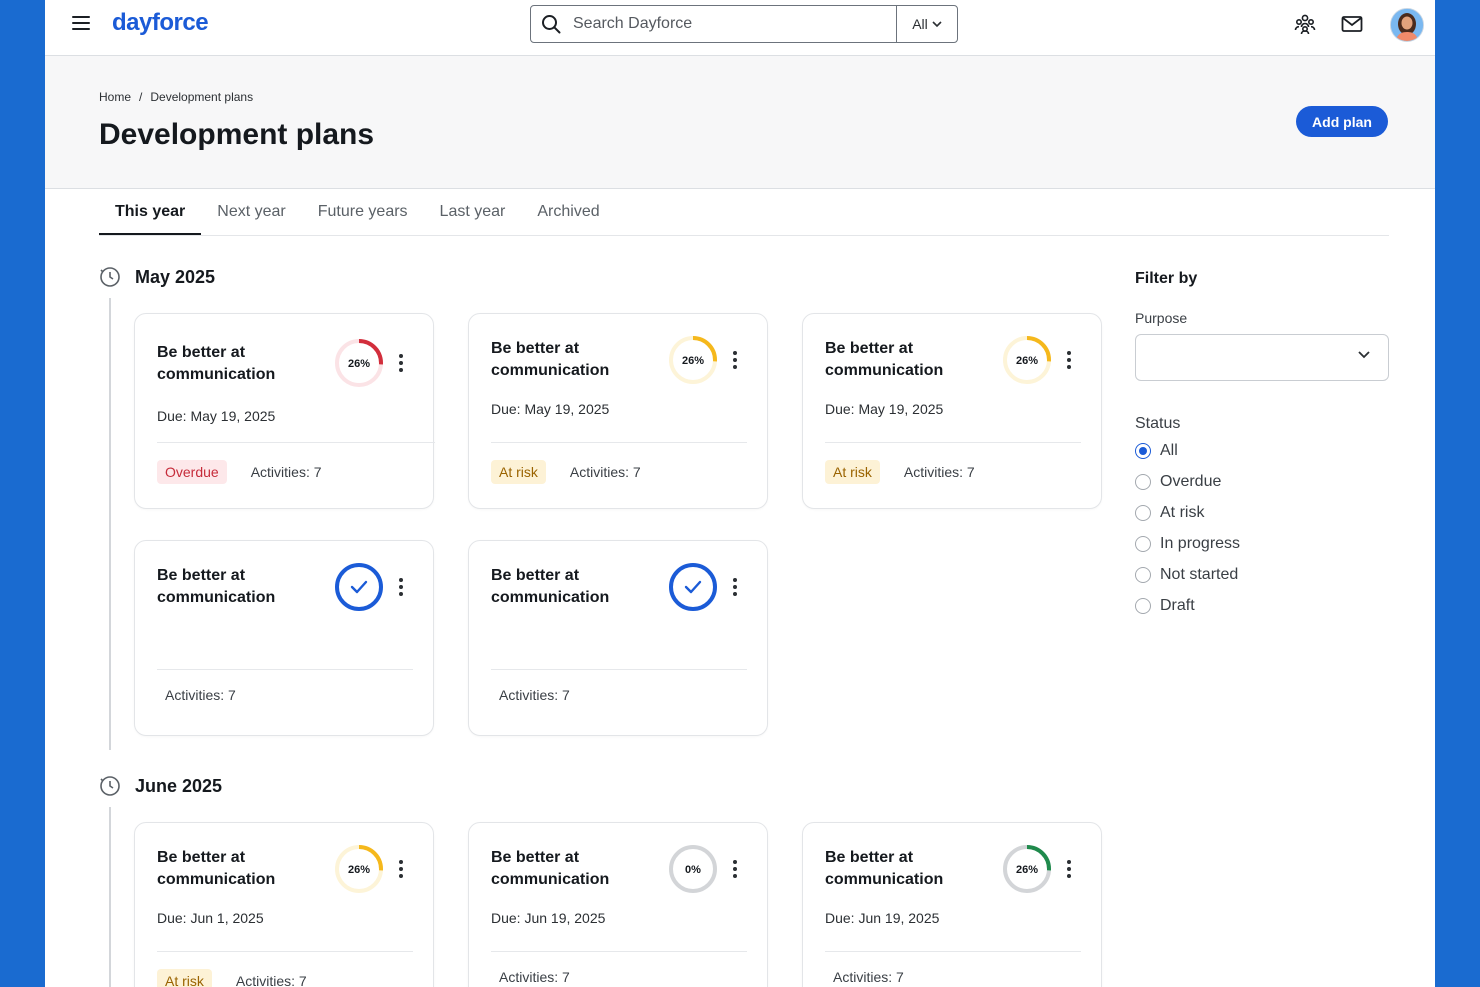  Describe the element at coordinates (160, 786) in the screenshot. I see `month-header: June 2025` at that location.